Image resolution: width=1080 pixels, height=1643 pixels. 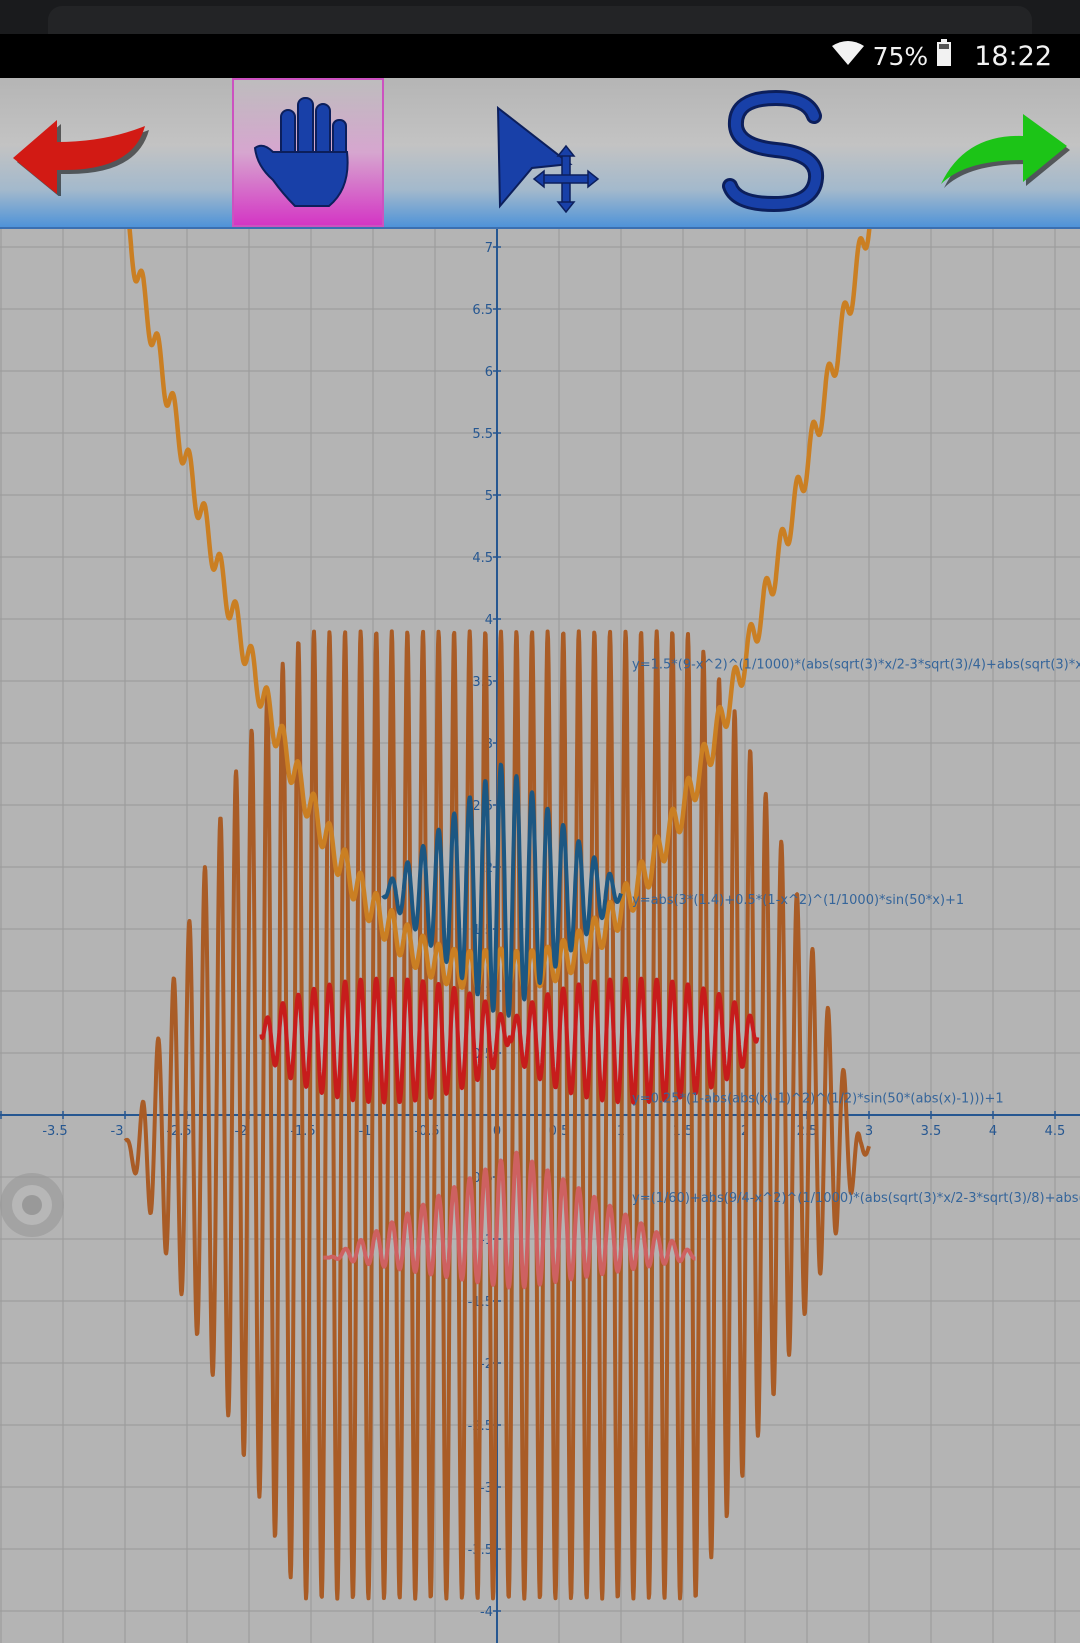 What do you see at coordinates (1013, 56) in the screenshot?
I see `clock: 18:22` at bounding box center [1013, 56].